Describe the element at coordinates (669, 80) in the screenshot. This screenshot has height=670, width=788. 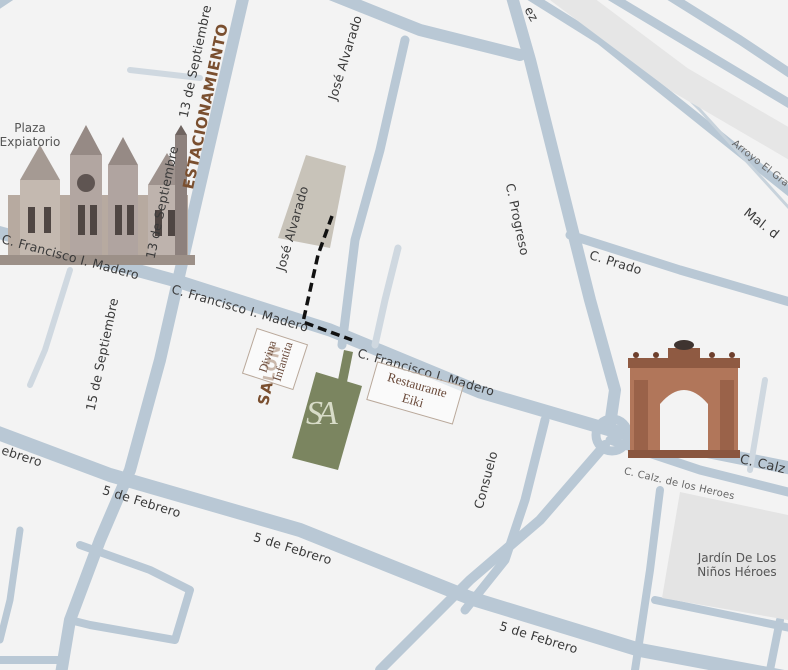
I see `road-arroyo` at that location.